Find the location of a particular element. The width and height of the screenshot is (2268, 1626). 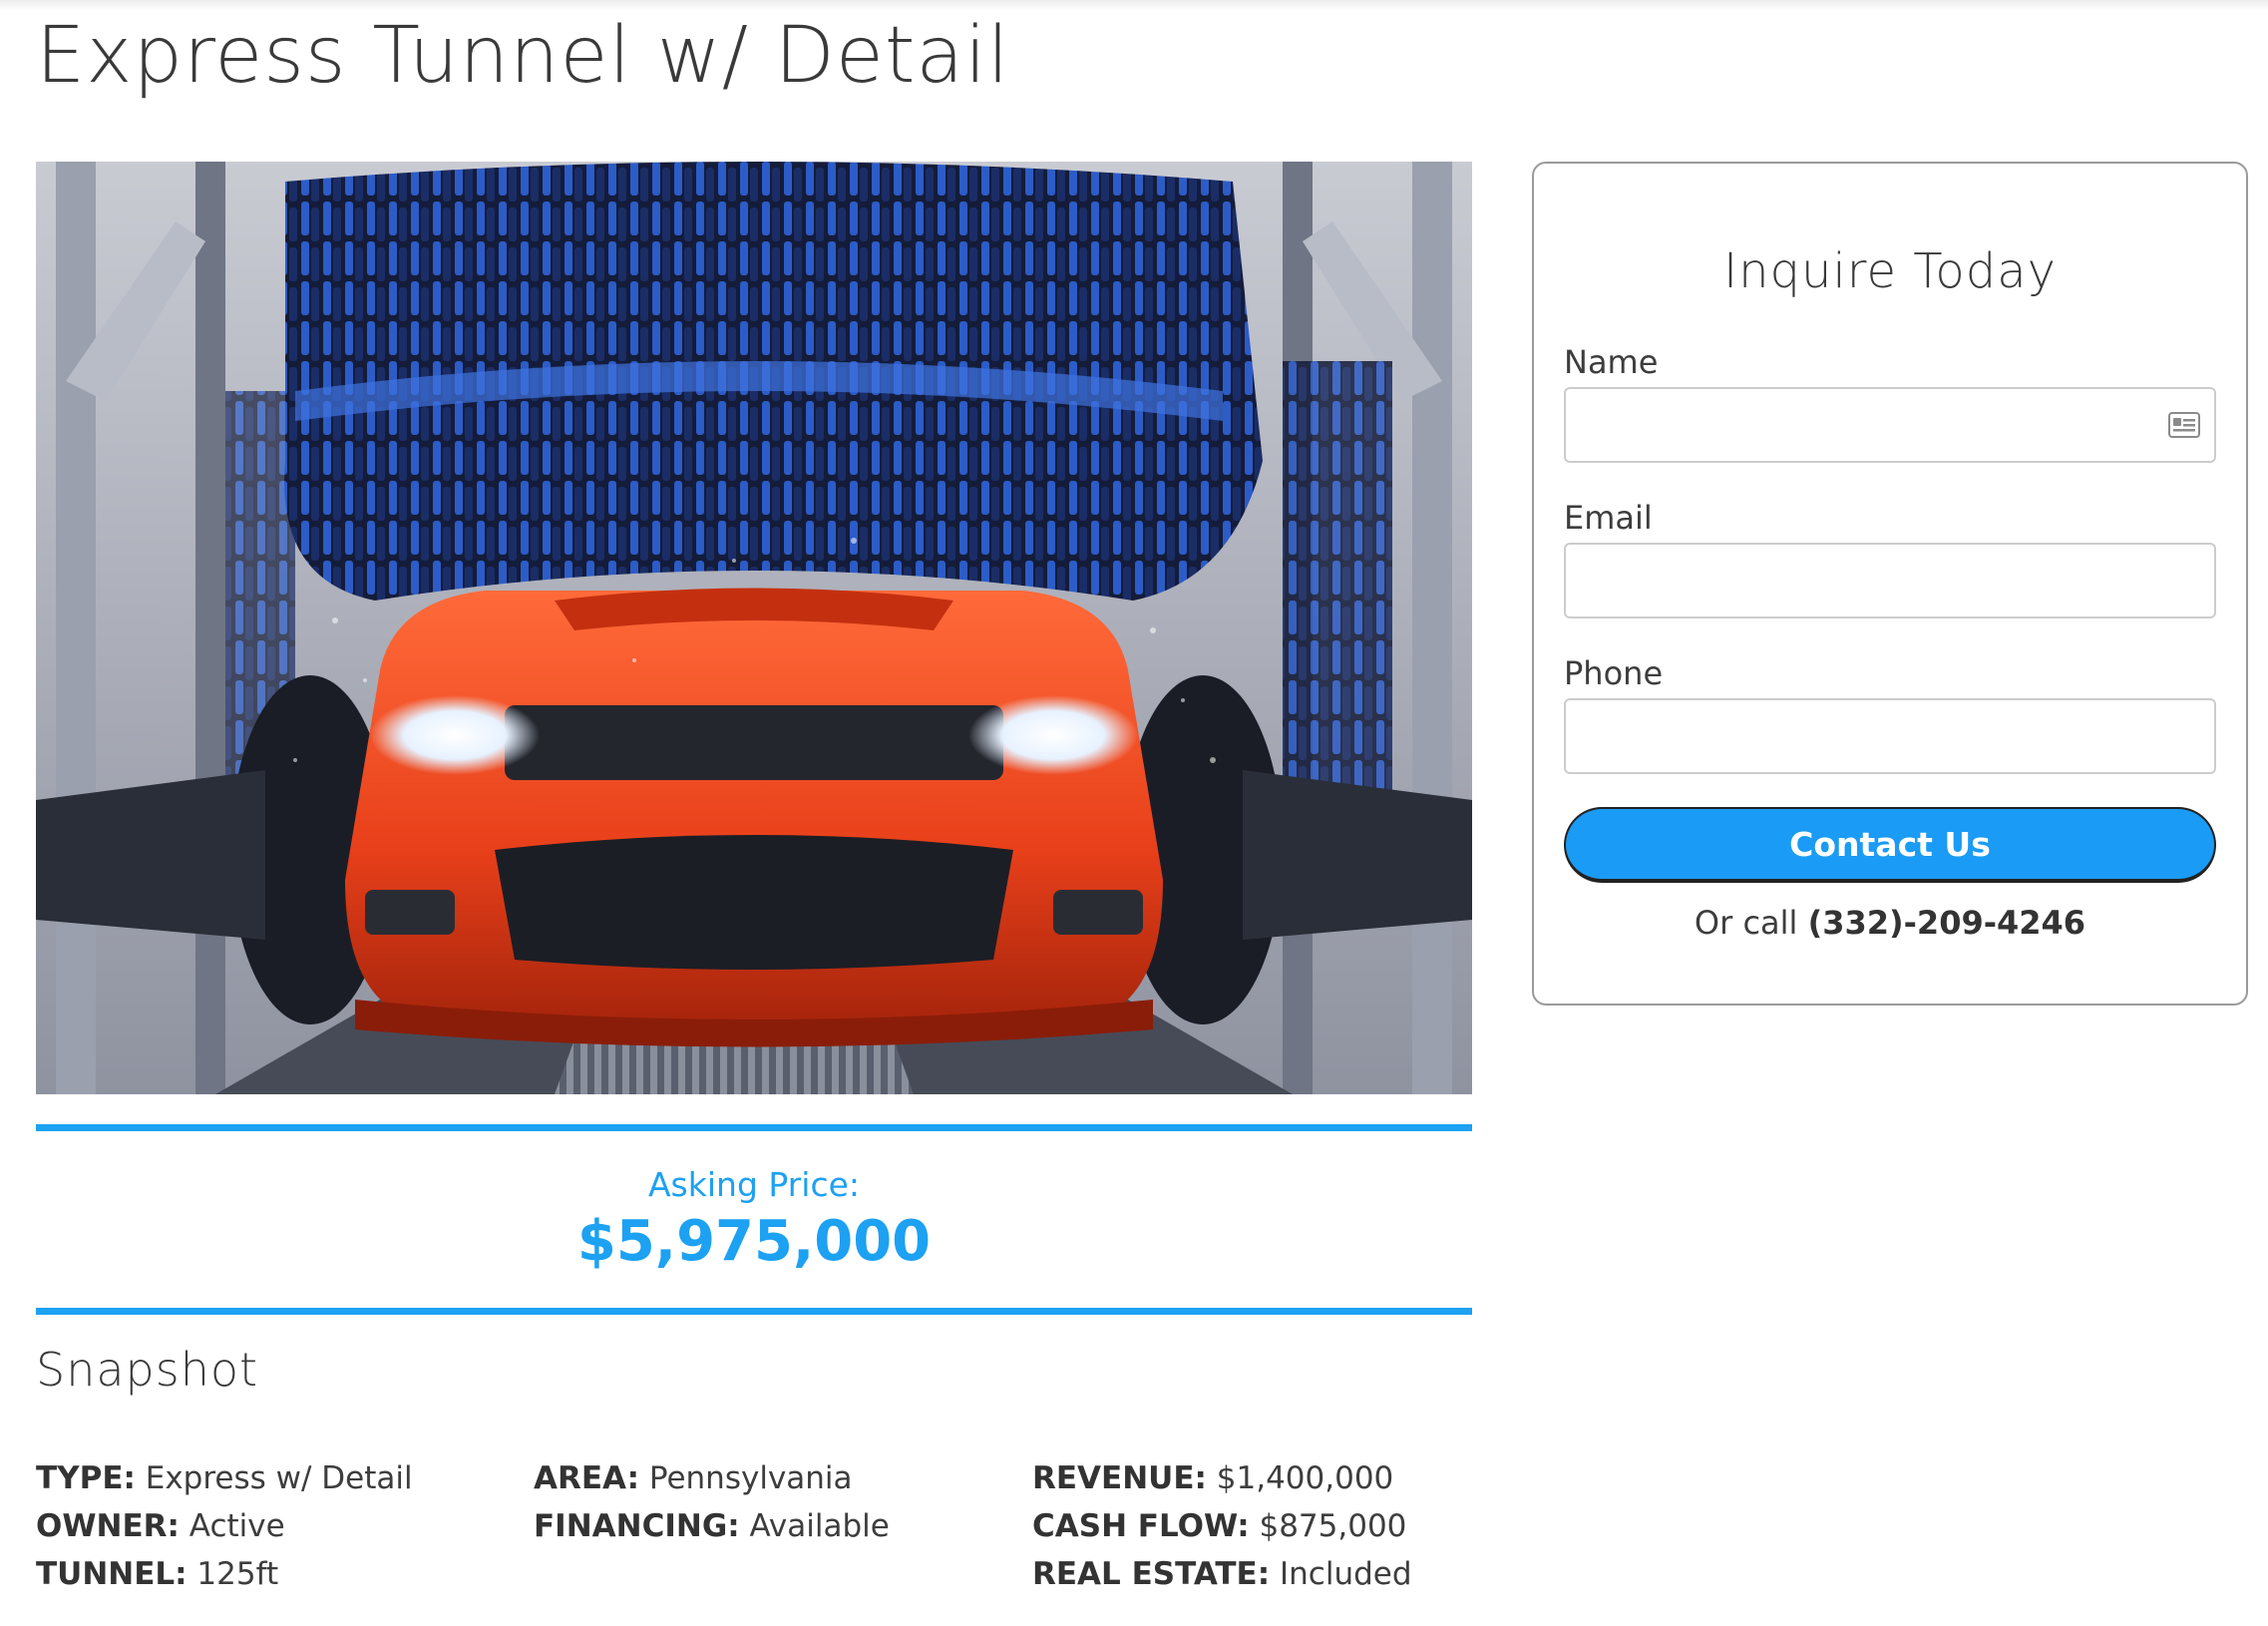

call-line: Or call (332)-209-4246 is located at coordinates (1890, 923).